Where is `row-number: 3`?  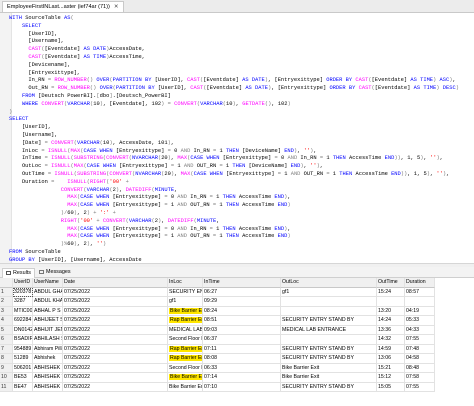 row-number: 3 is located at coordinates (6, 311).